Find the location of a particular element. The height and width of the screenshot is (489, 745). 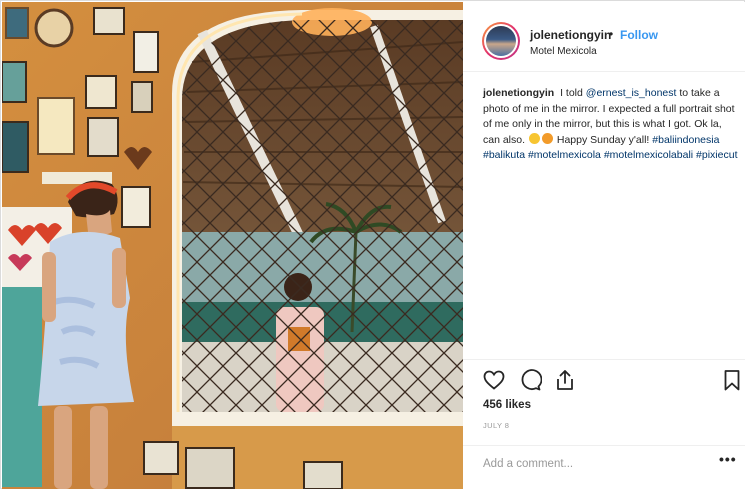

action-bar is located at coordinates (604, 379).